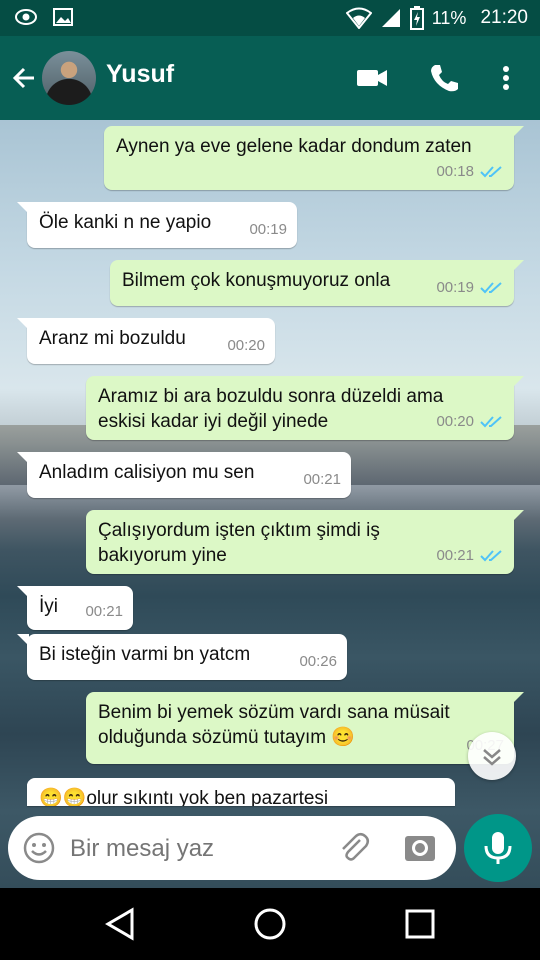 This screenshot has height=960, width=540. Describe the element at coordinates (24, 78) in the screenshot. I see `arrow-back-icon` at that location.